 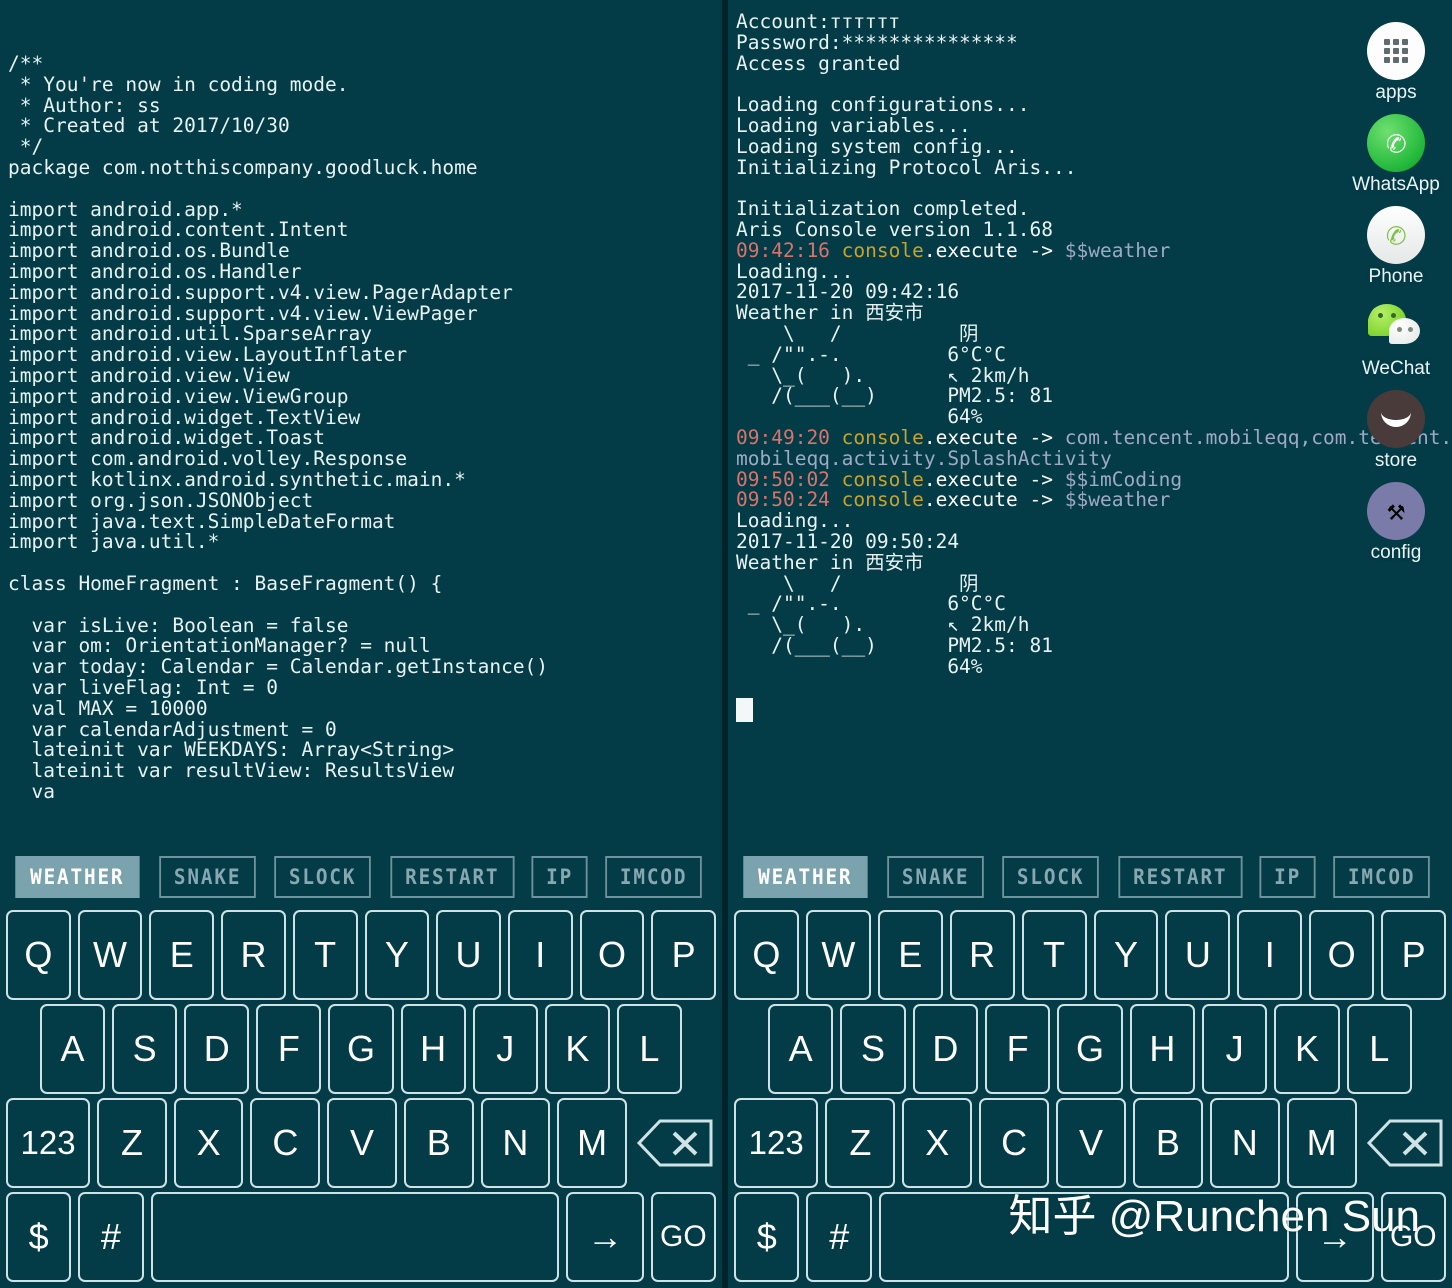 I want to click on code-line: import android.support.v4.view.ViewPager, so click(x=243, y=313).